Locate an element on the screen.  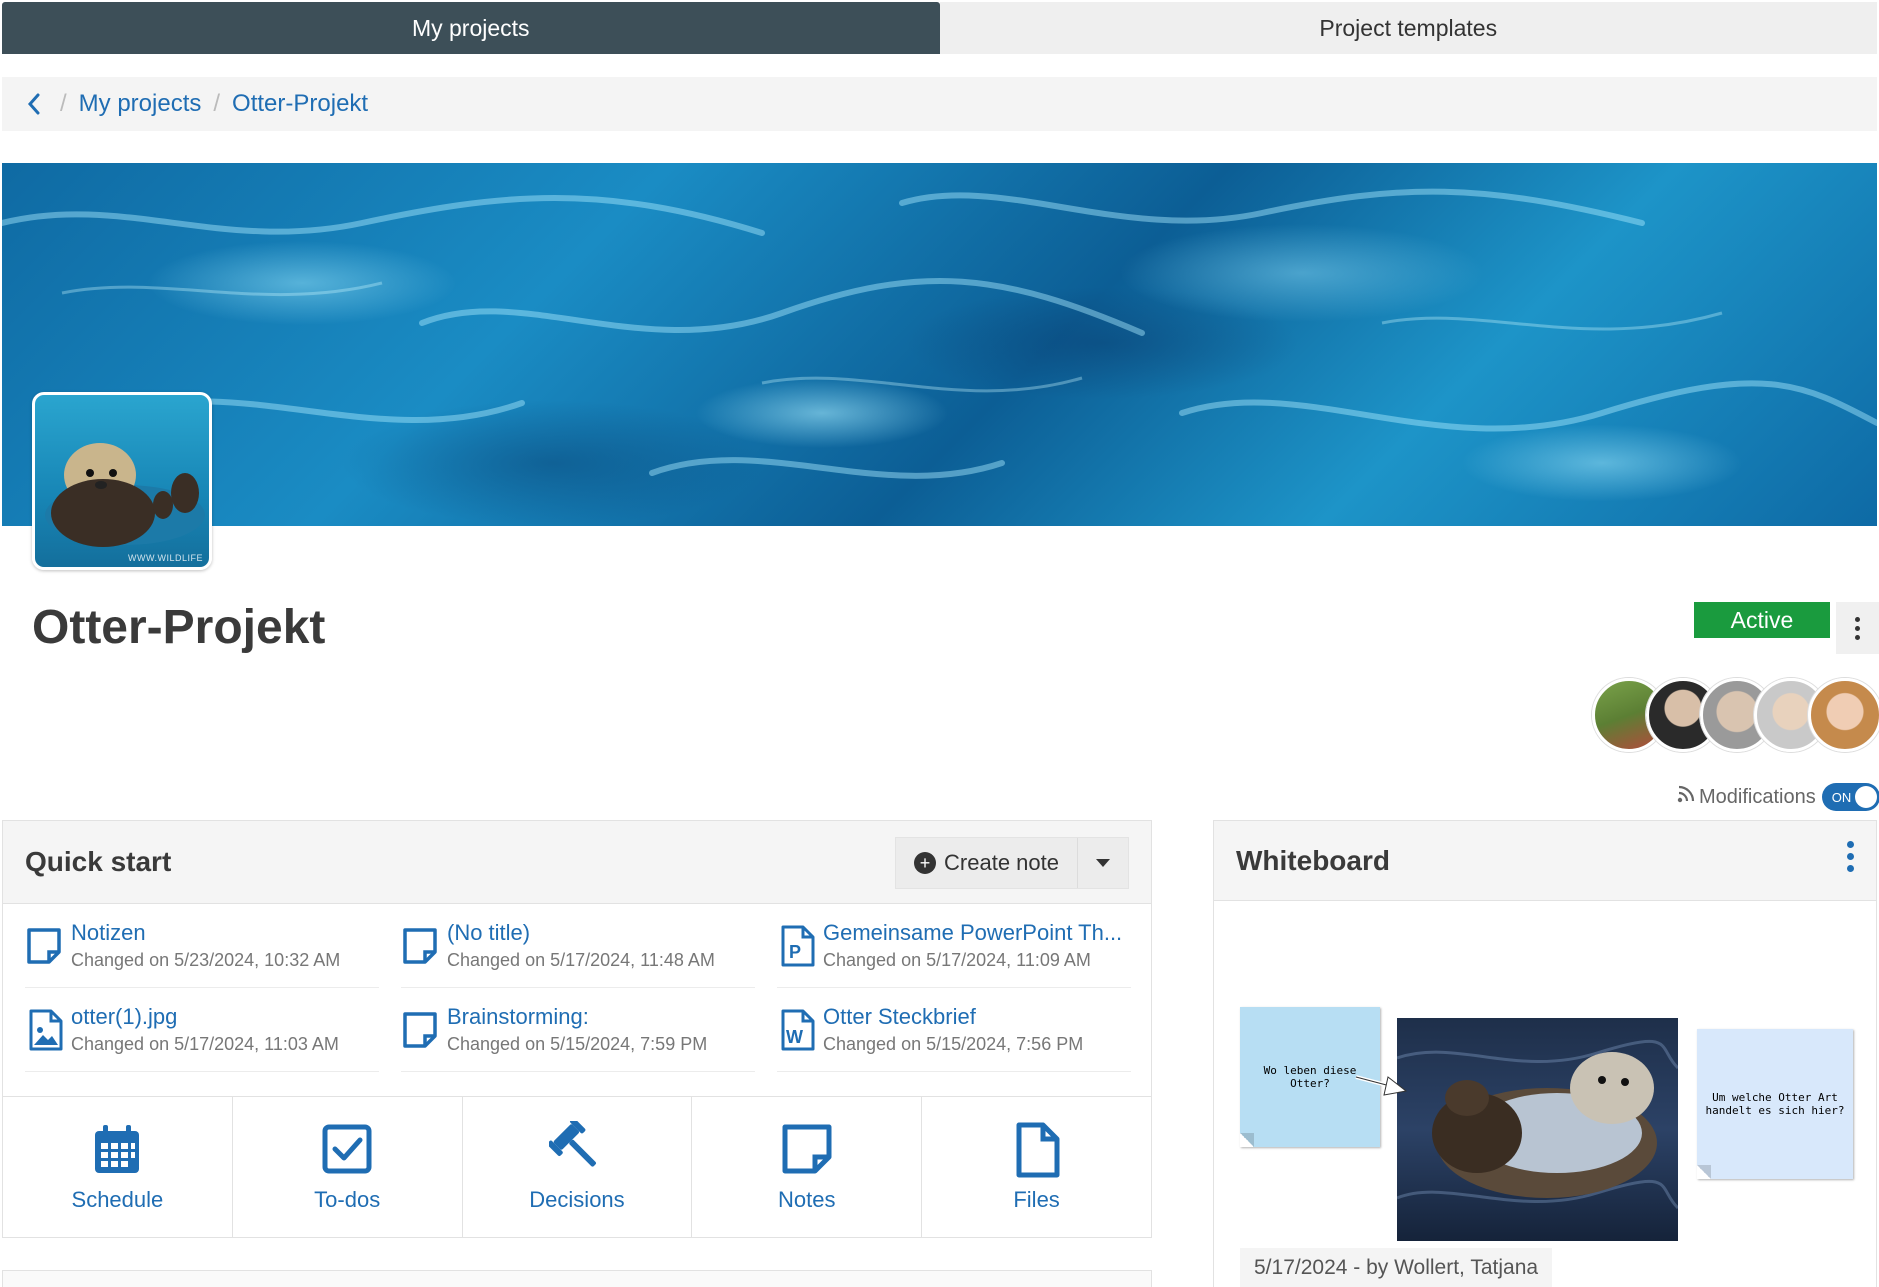
create-note-group: + Create note is located at coordinates (1012, 863).